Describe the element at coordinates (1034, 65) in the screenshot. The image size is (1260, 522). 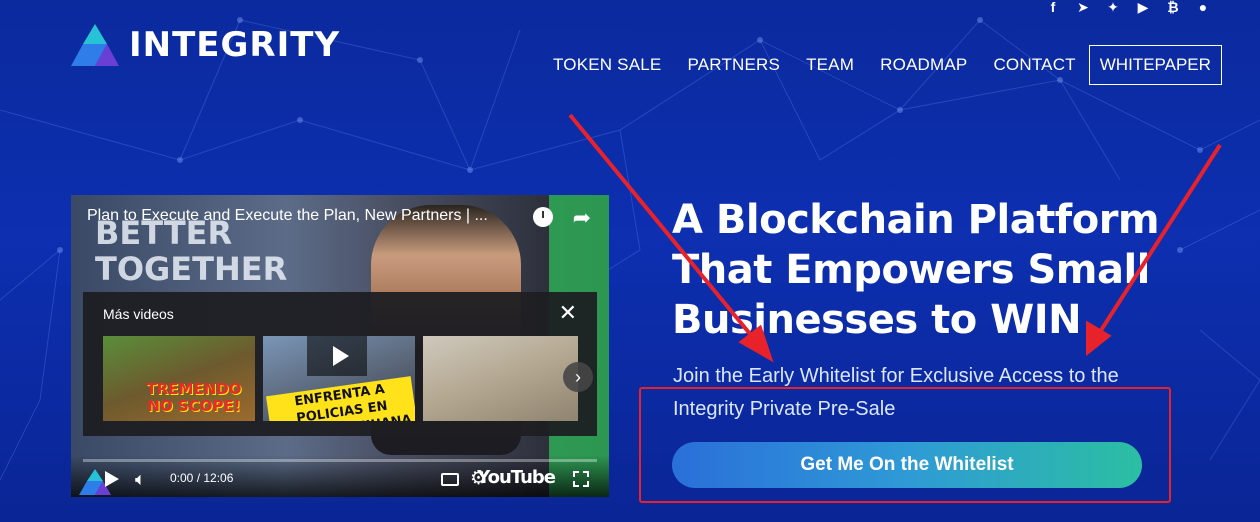
I see `nav-item-contact: CONTACT` at that location.